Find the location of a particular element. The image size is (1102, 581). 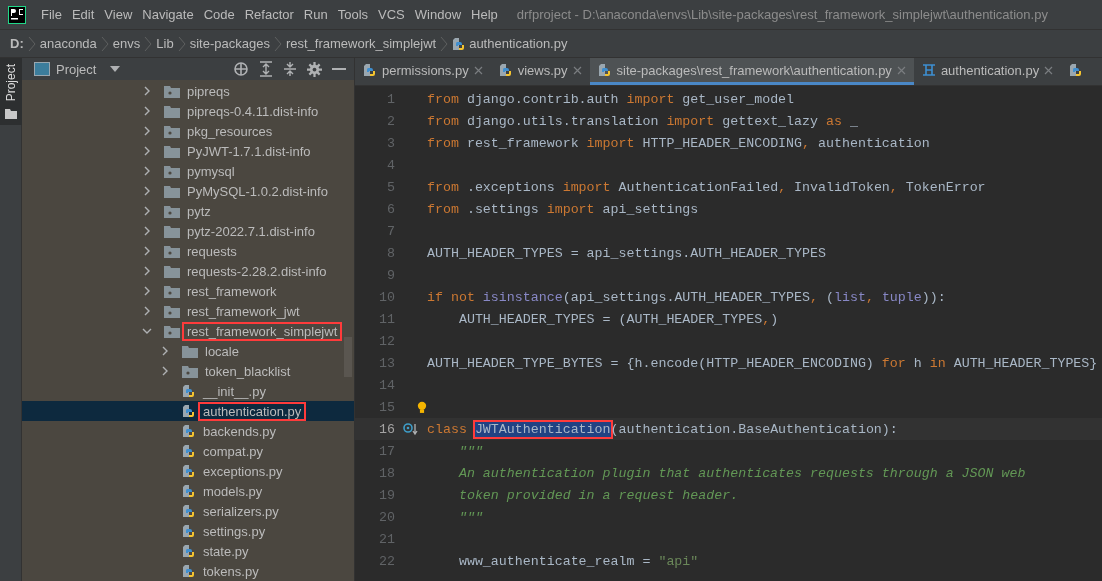

file-name: models.py is located at coordinates (233, 491).